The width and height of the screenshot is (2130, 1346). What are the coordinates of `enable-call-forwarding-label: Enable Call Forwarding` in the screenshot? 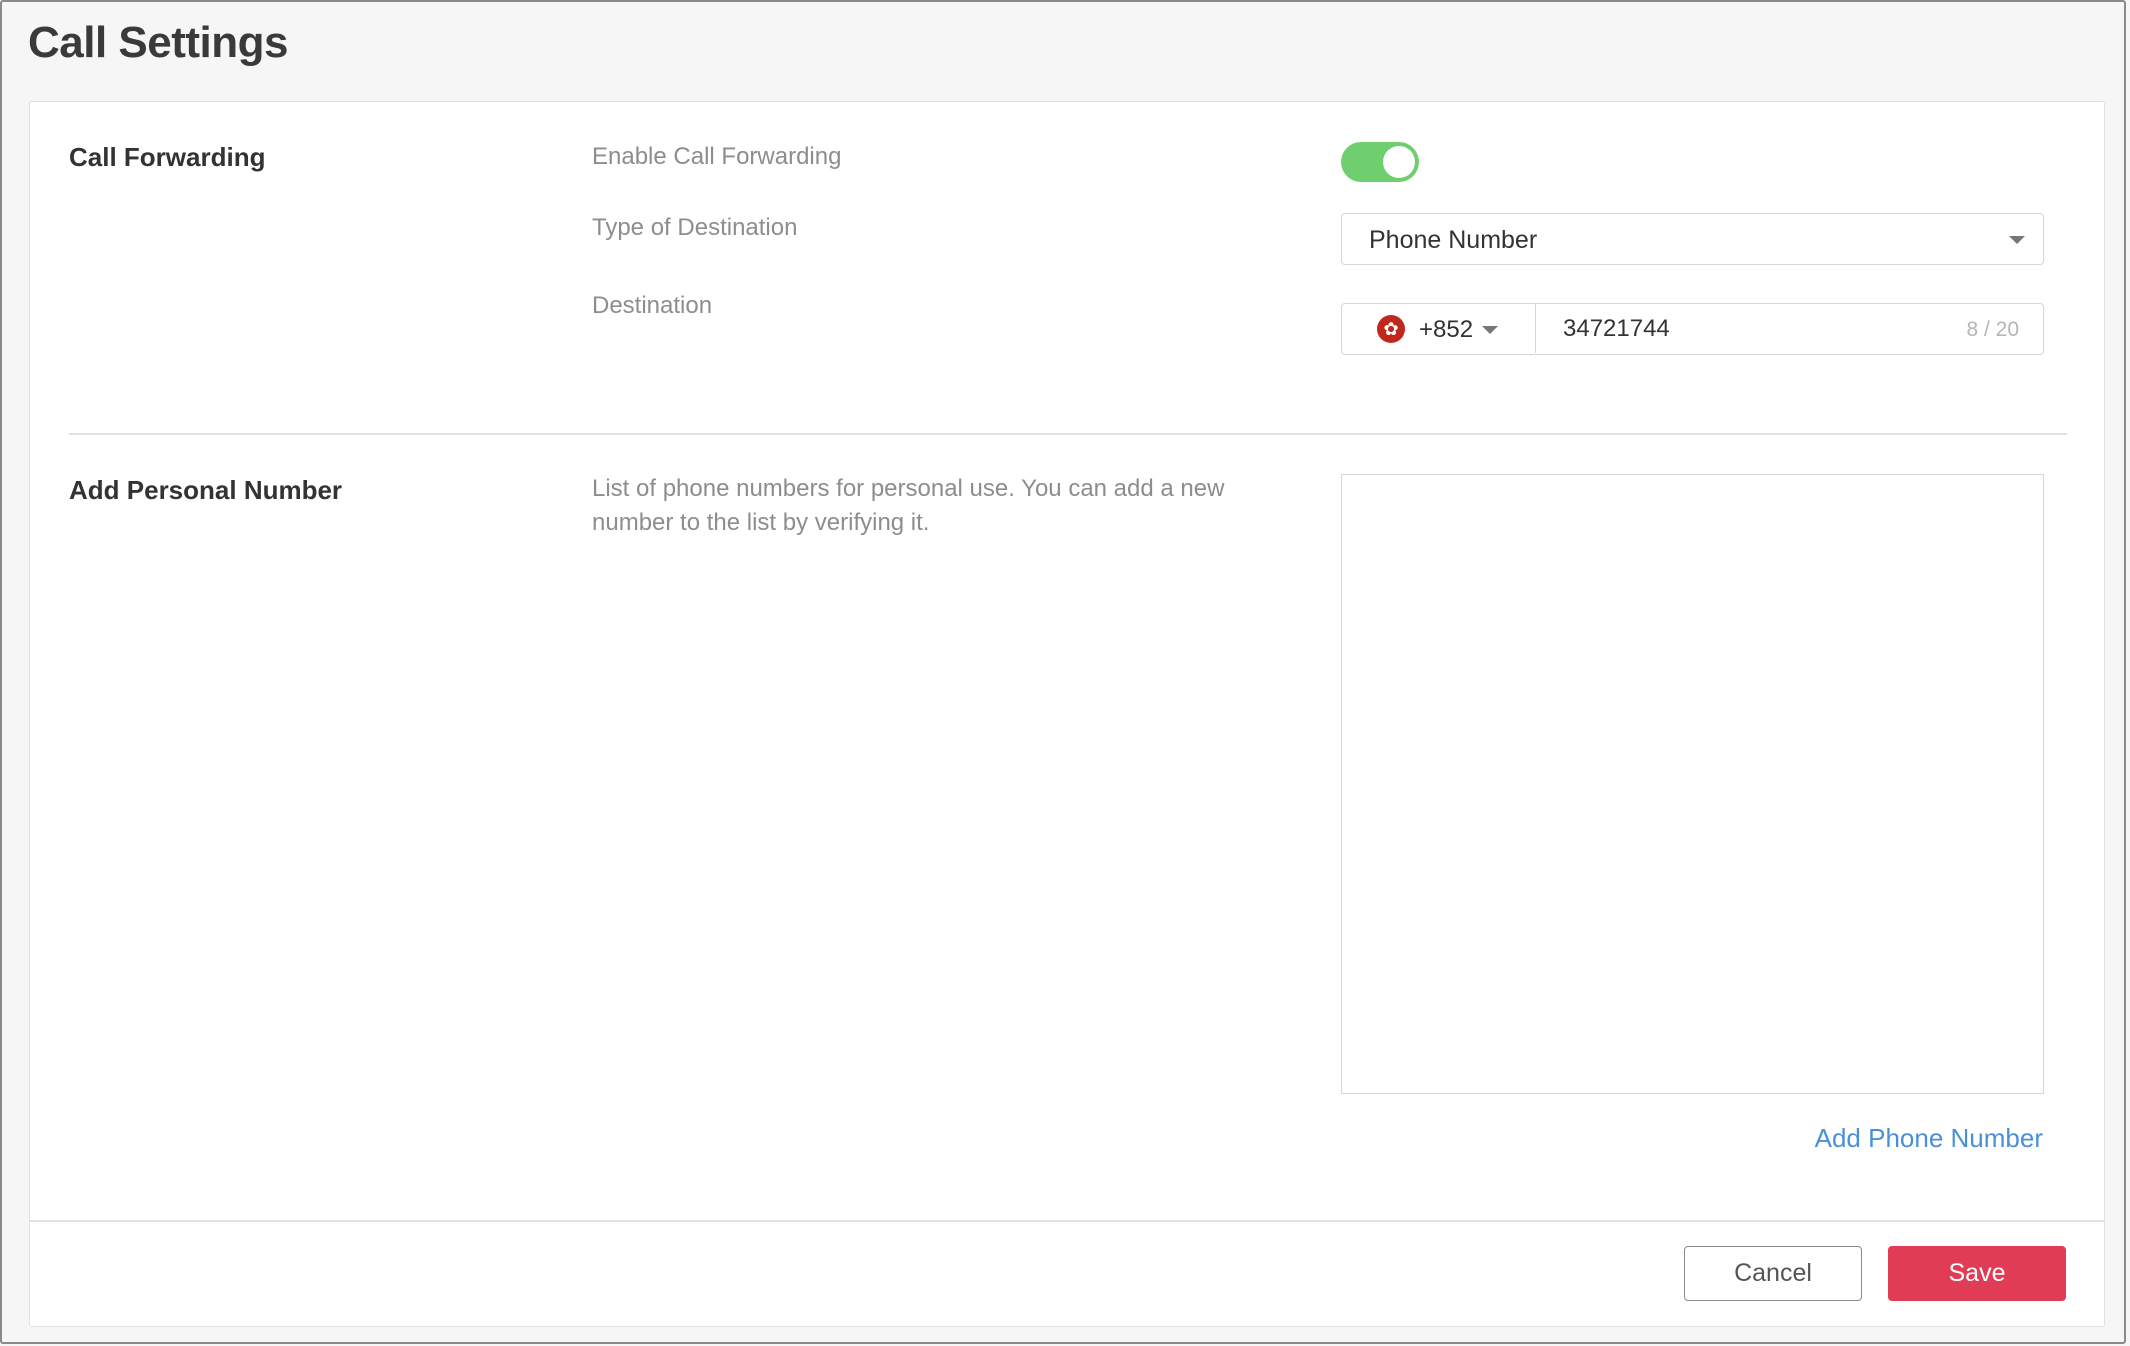 It's located at (717, 156).